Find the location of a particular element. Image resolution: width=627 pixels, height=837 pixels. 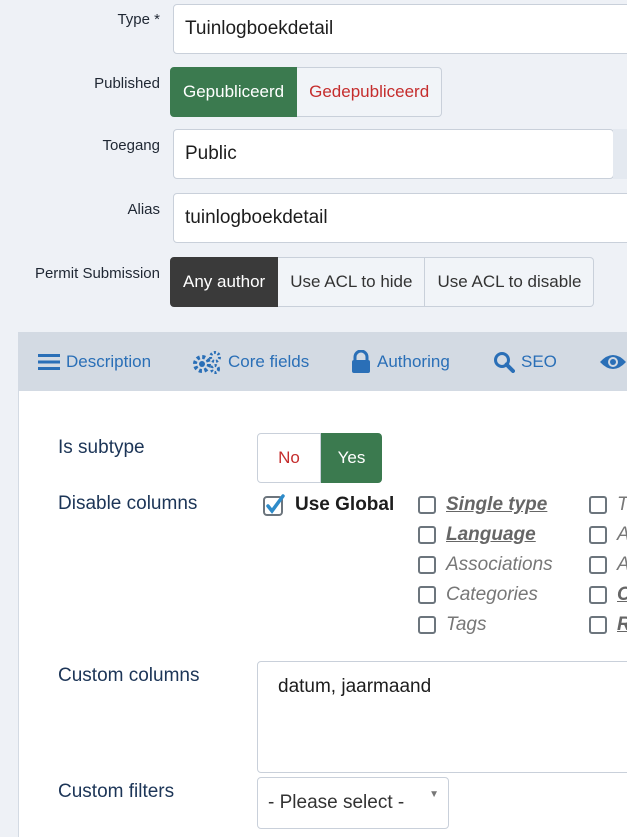

column-option-a1: A is located at coordinates (608, 535).